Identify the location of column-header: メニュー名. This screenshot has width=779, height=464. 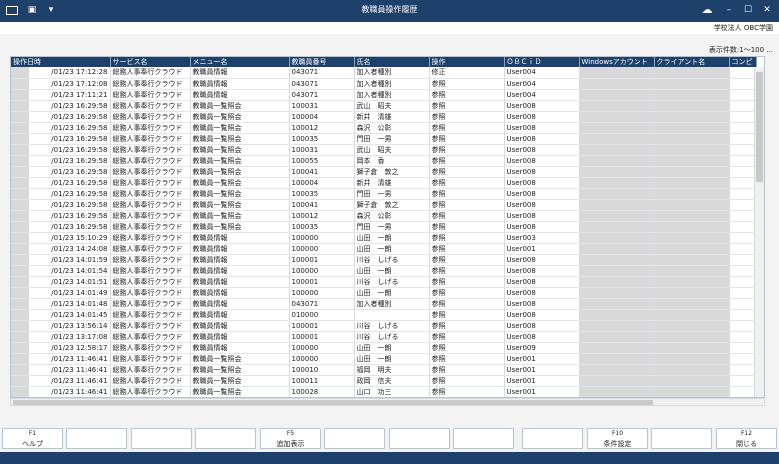
(240, 62).